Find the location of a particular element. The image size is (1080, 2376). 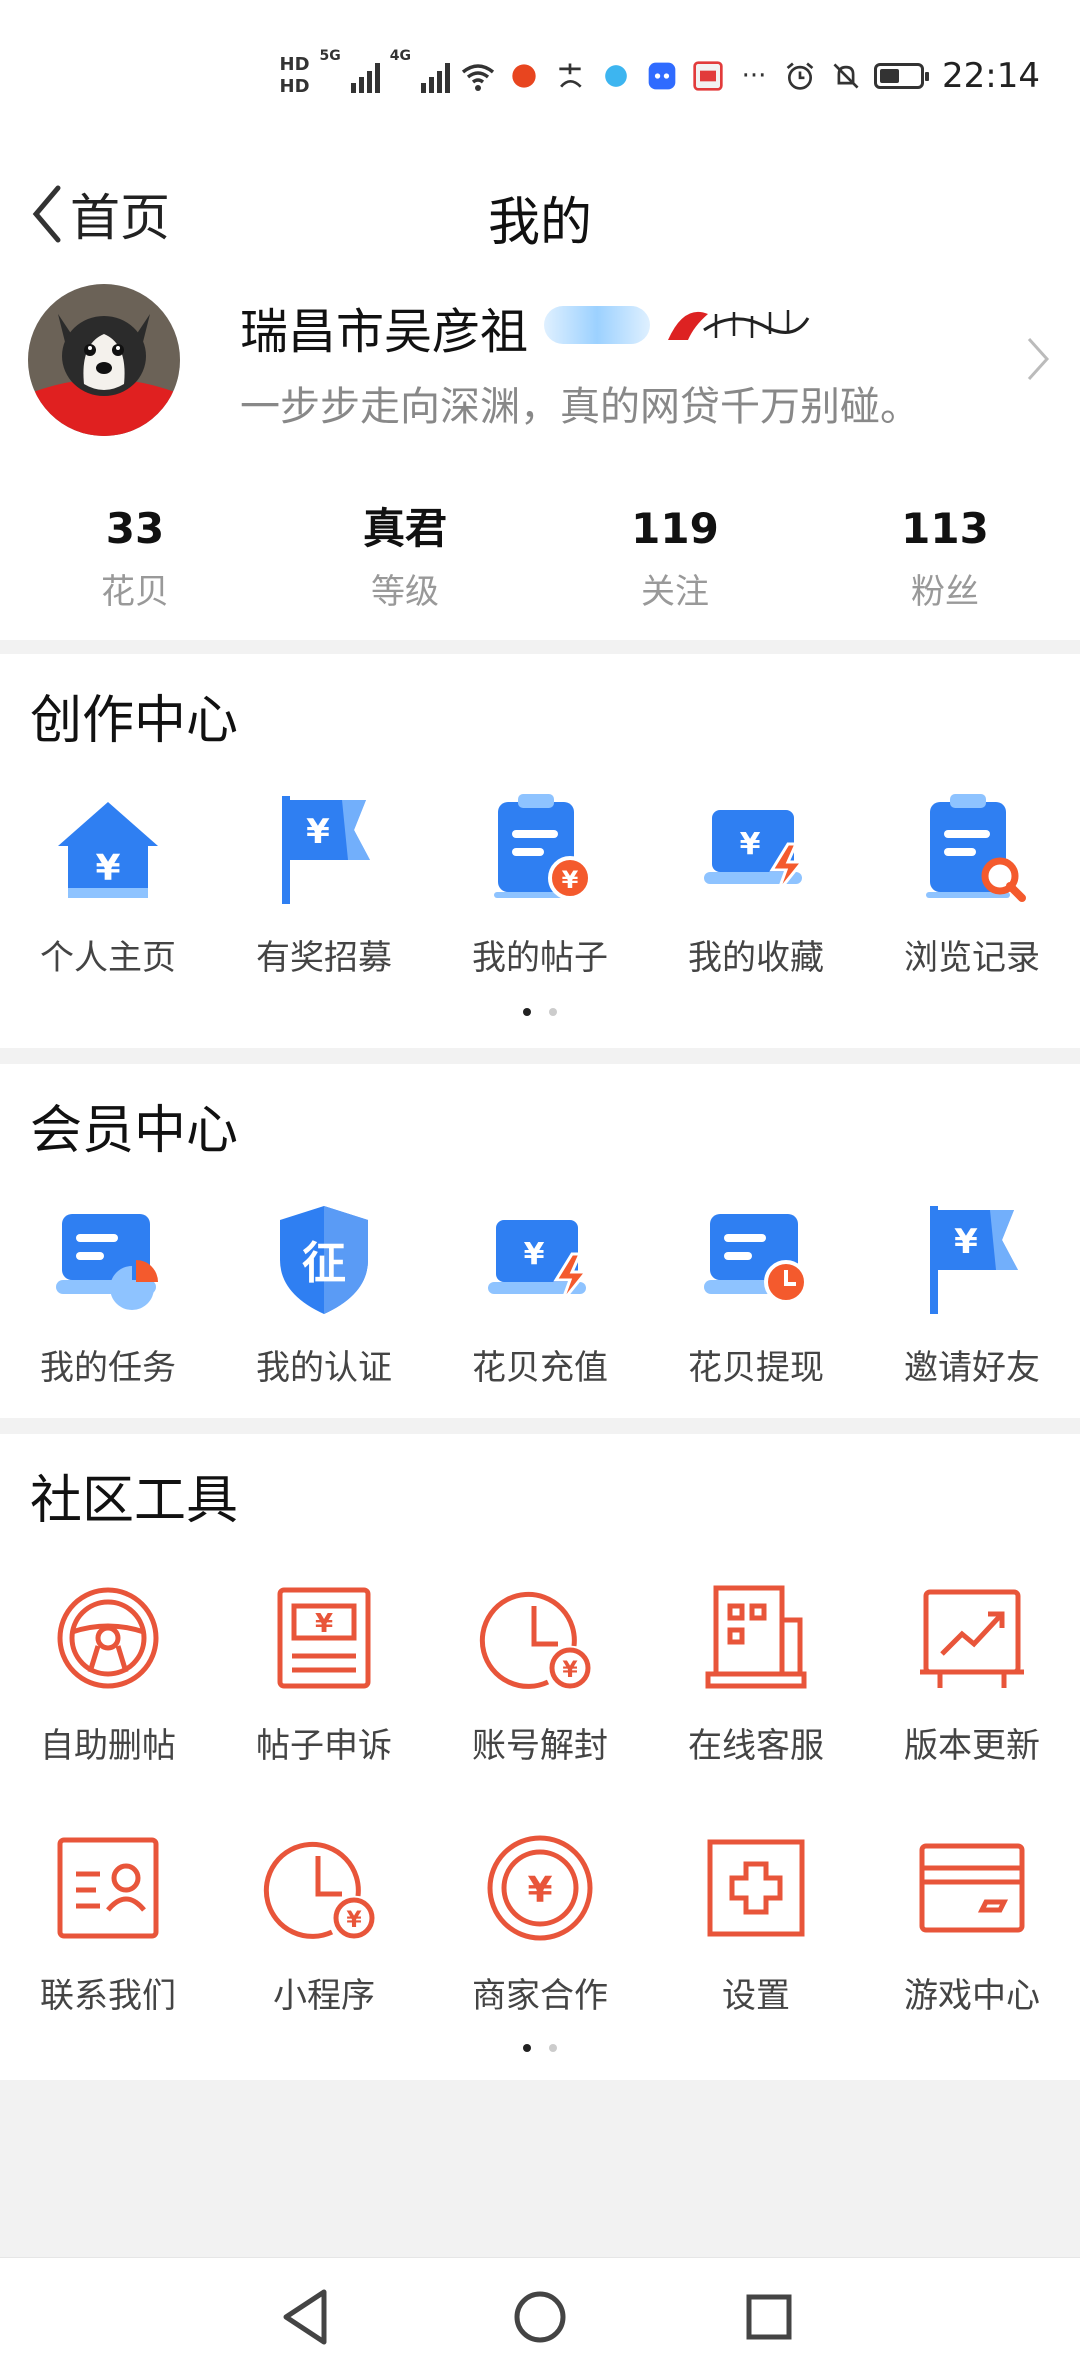

tile-huabei-withdraw: 花贝提现 is located at coordinates (756, 1293).